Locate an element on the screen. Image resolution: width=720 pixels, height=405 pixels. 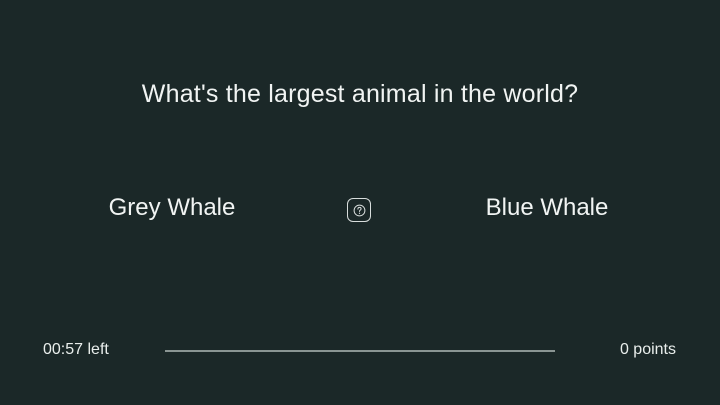
points-suffix: points is located at coordinates (654, 349).